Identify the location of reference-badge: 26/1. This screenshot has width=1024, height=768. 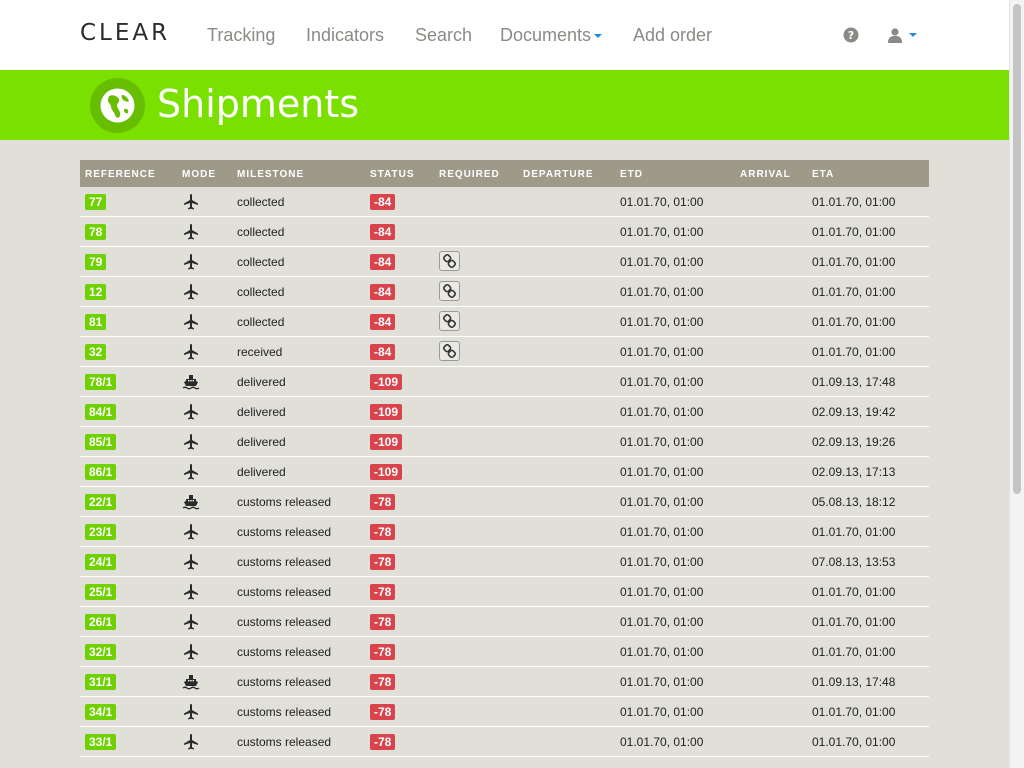
(101, 622).